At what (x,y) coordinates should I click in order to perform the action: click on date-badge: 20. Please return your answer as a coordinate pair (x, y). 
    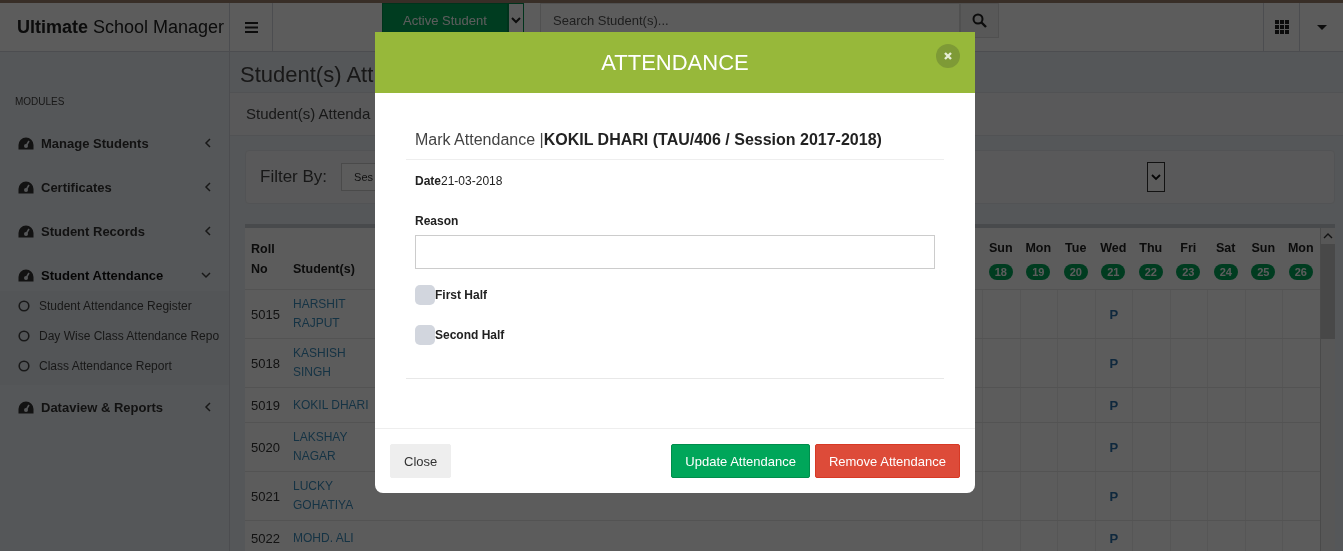
    Looking at the image, I should click on (1075, 272).